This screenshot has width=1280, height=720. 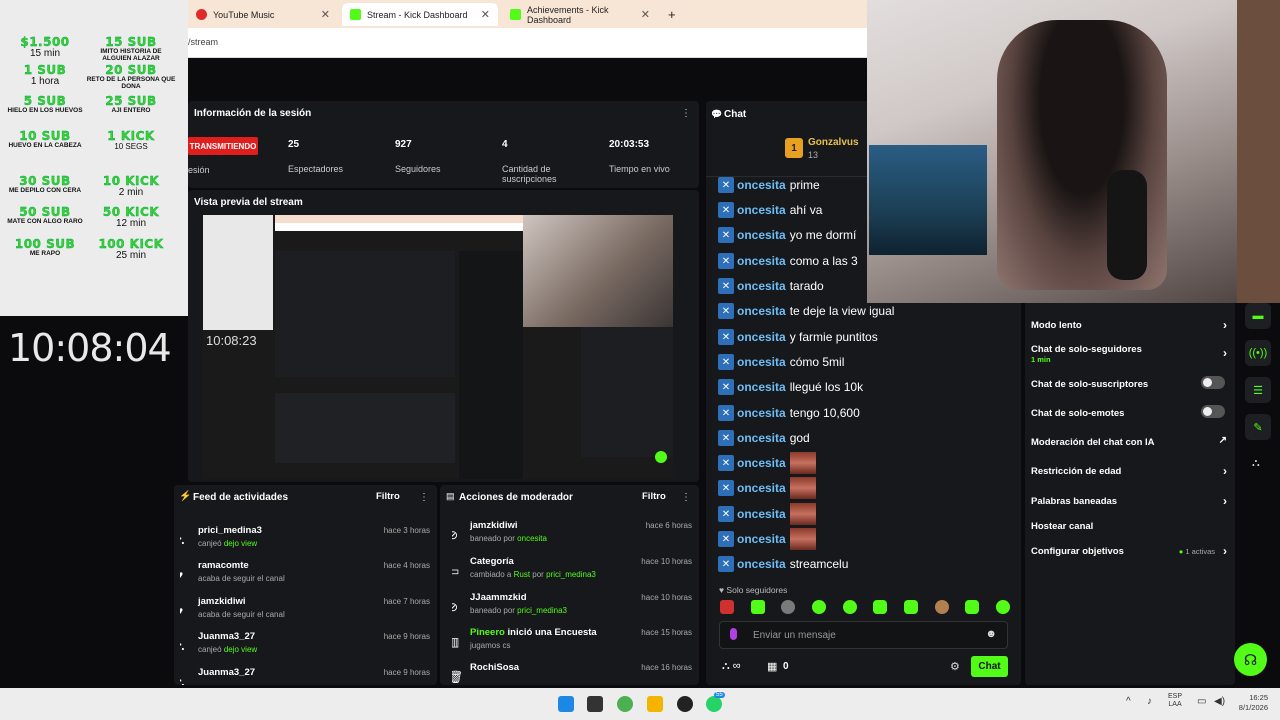 I want to click on new-tab-button: +, so click(x=672, y=14).